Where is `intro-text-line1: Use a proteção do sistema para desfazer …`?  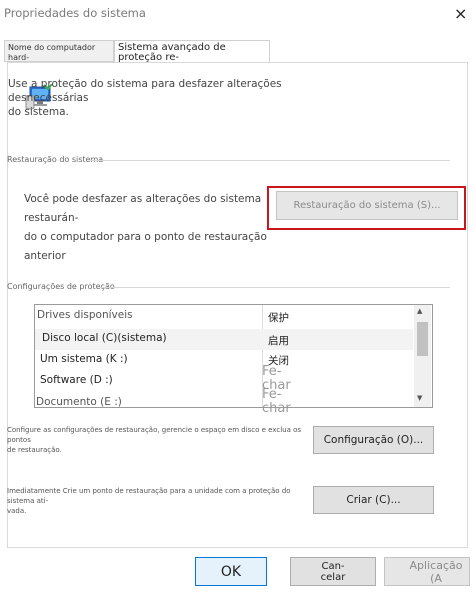
intro-text-line1: Use a proteção do sistema para desfazer … is located at coordinates (145, 91).